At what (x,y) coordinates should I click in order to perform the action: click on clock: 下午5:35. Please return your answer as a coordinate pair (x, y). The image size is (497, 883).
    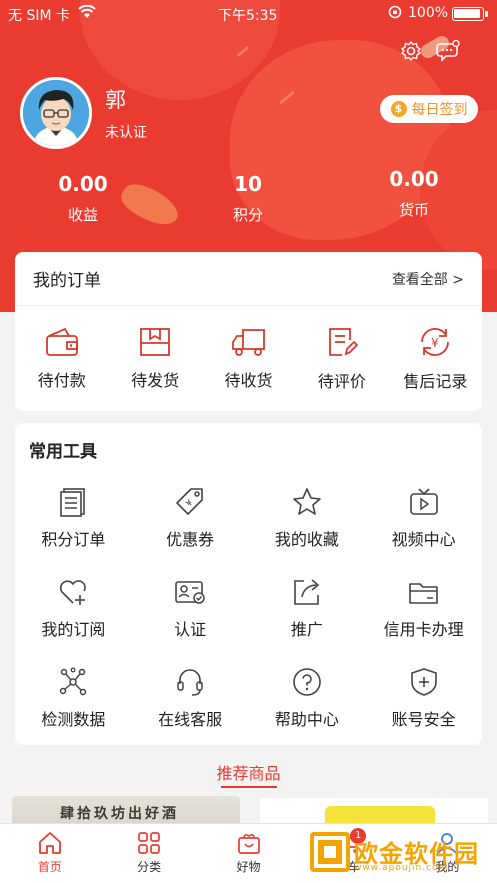
    Looking at the image, I should click on (248, 16).